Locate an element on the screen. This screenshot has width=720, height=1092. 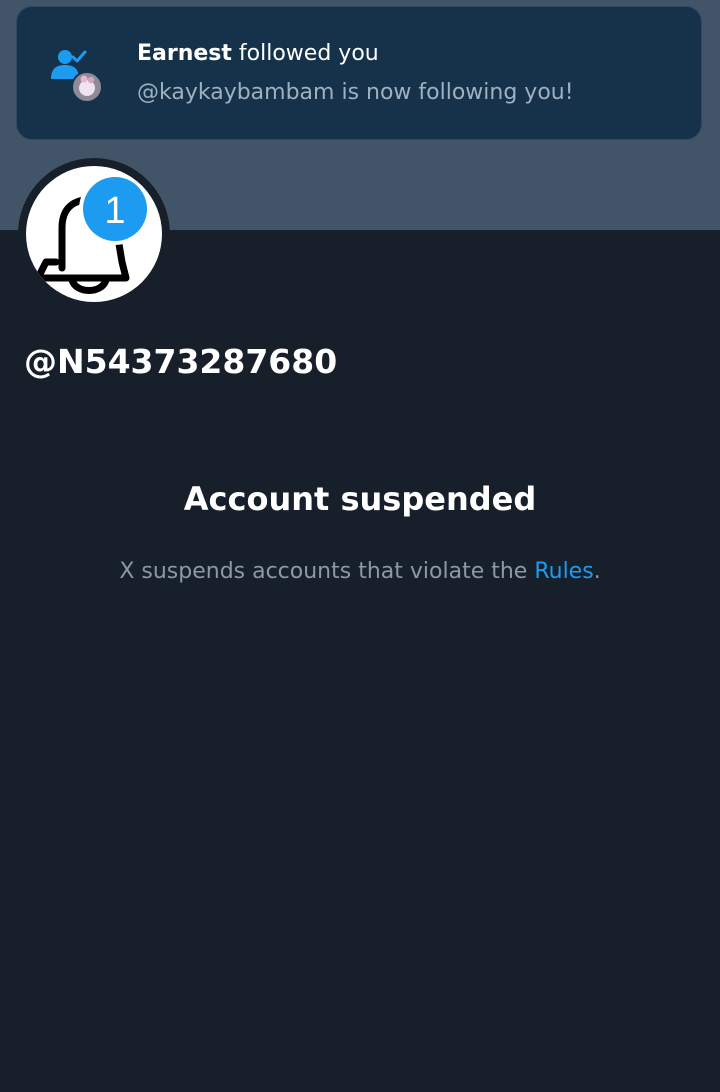
follower-name: Earnest is located at coordinates (184, 53).